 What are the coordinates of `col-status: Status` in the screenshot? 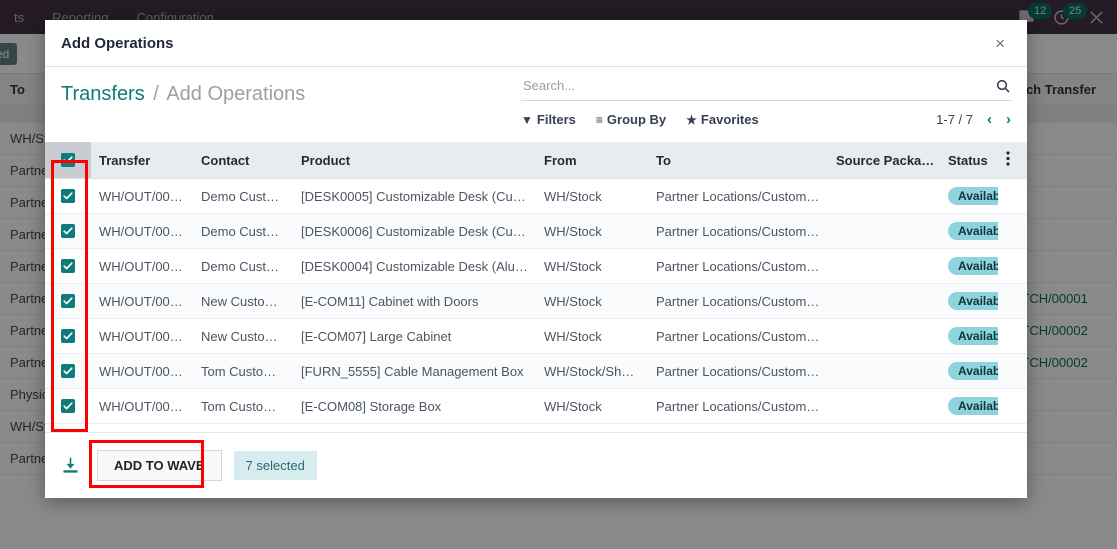 It's located at (969, 160).